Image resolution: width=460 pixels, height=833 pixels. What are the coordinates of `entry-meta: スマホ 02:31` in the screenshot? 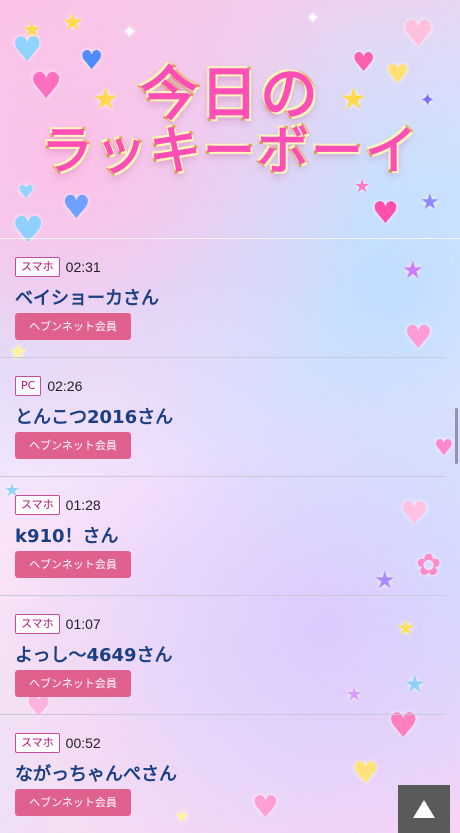 It's located at (58, 267).